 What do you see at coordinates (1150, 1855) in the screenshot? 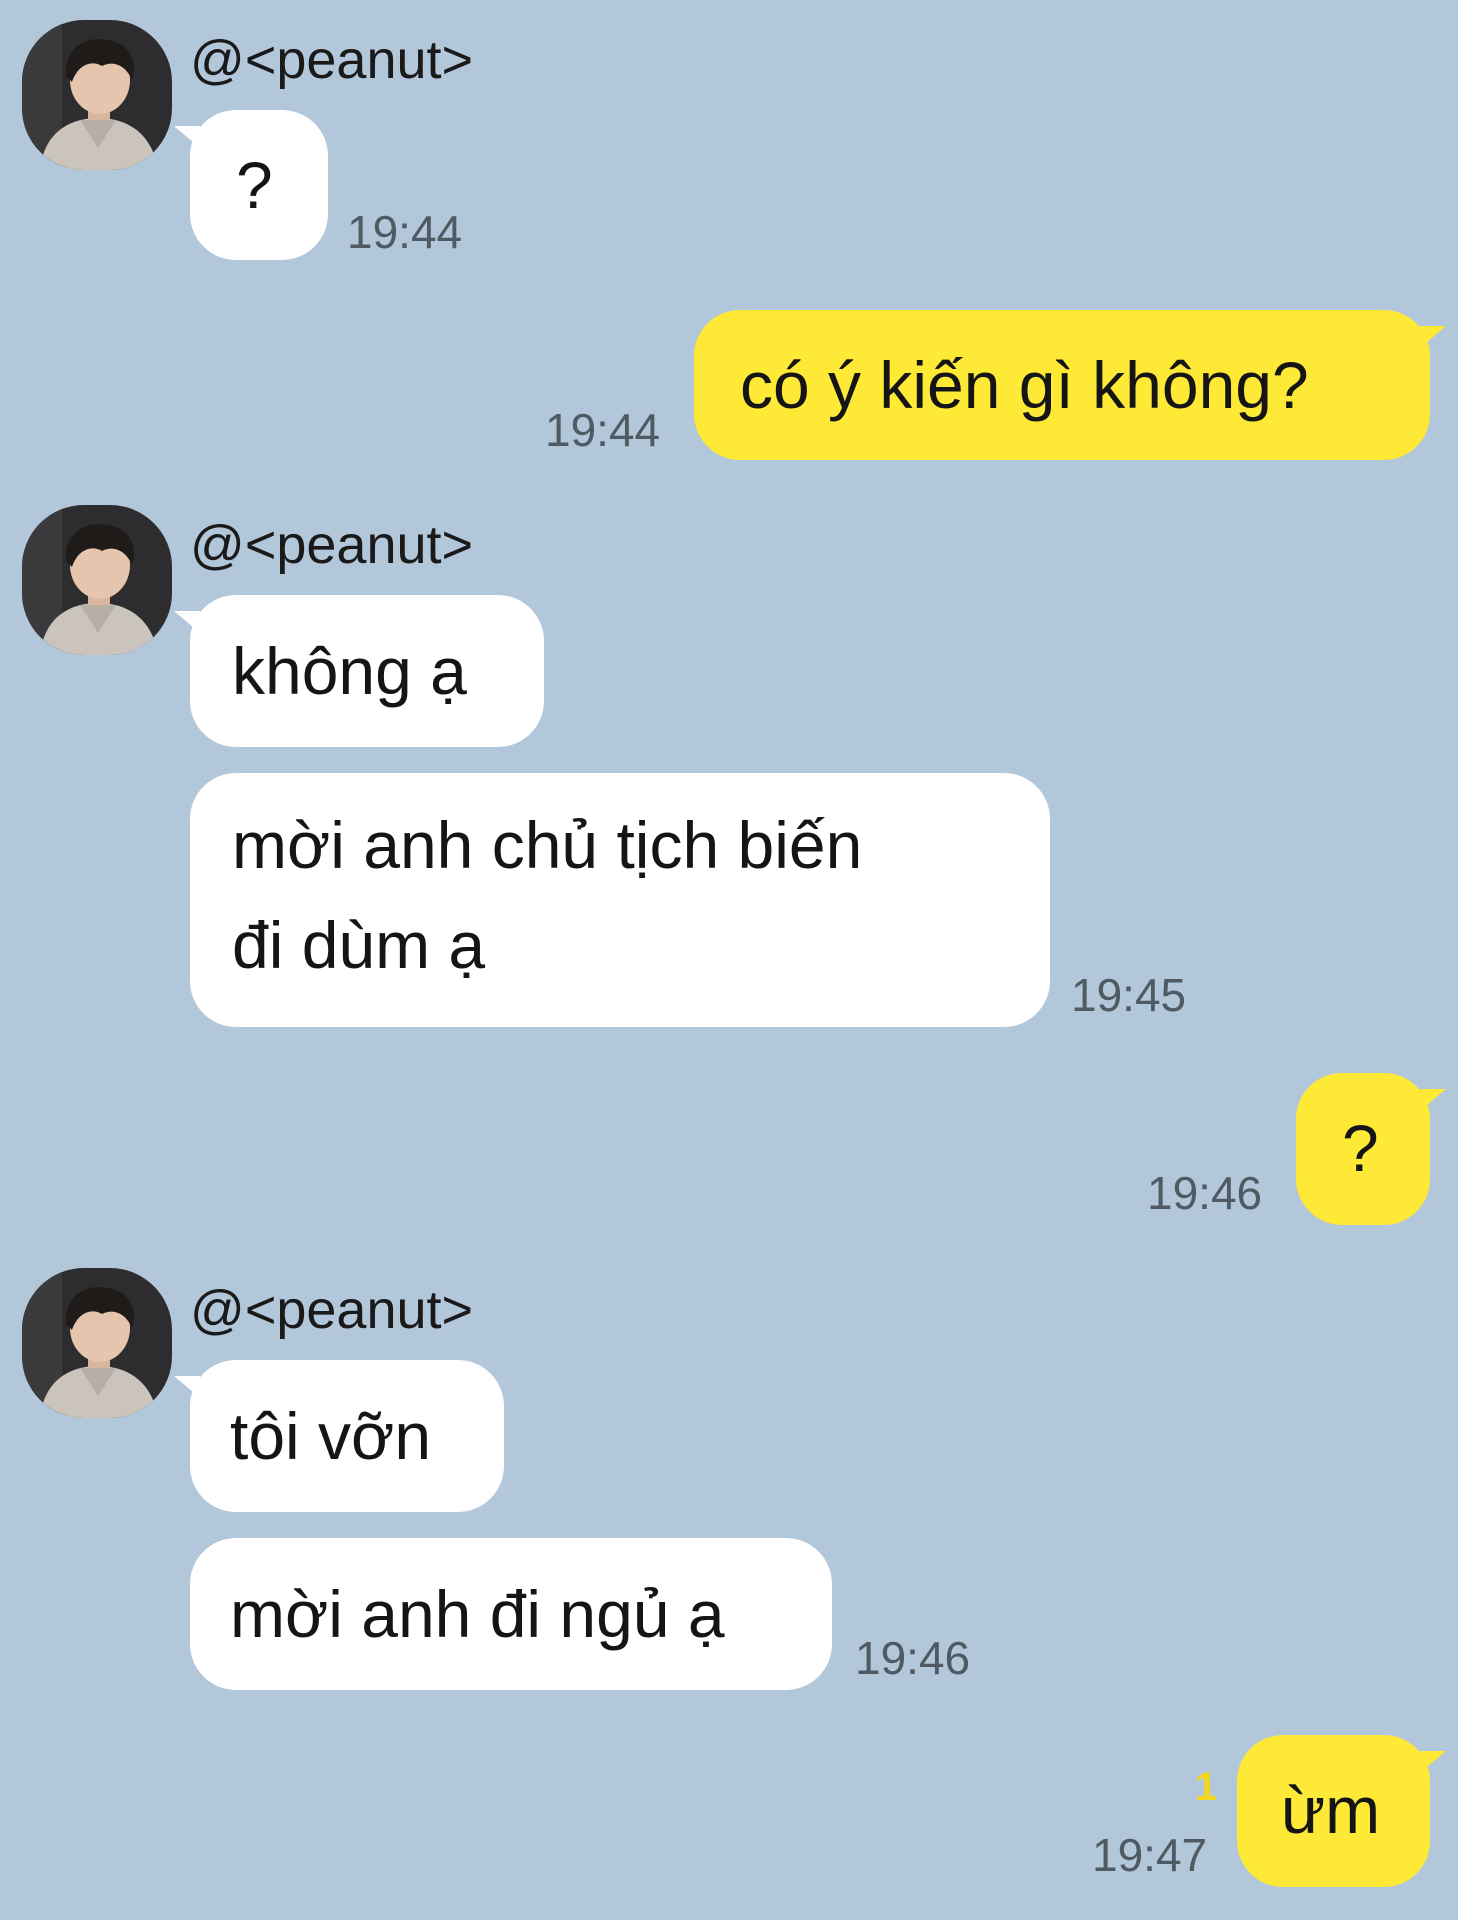
I see `message-time: 19:47` at bounding box center [1150, 1855].